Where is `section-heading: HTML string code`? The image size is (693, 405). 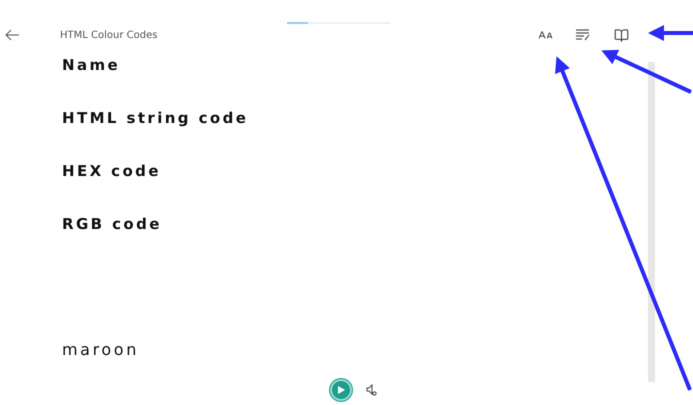
section-heading: HTML string code is located at coordinates (156, 118).